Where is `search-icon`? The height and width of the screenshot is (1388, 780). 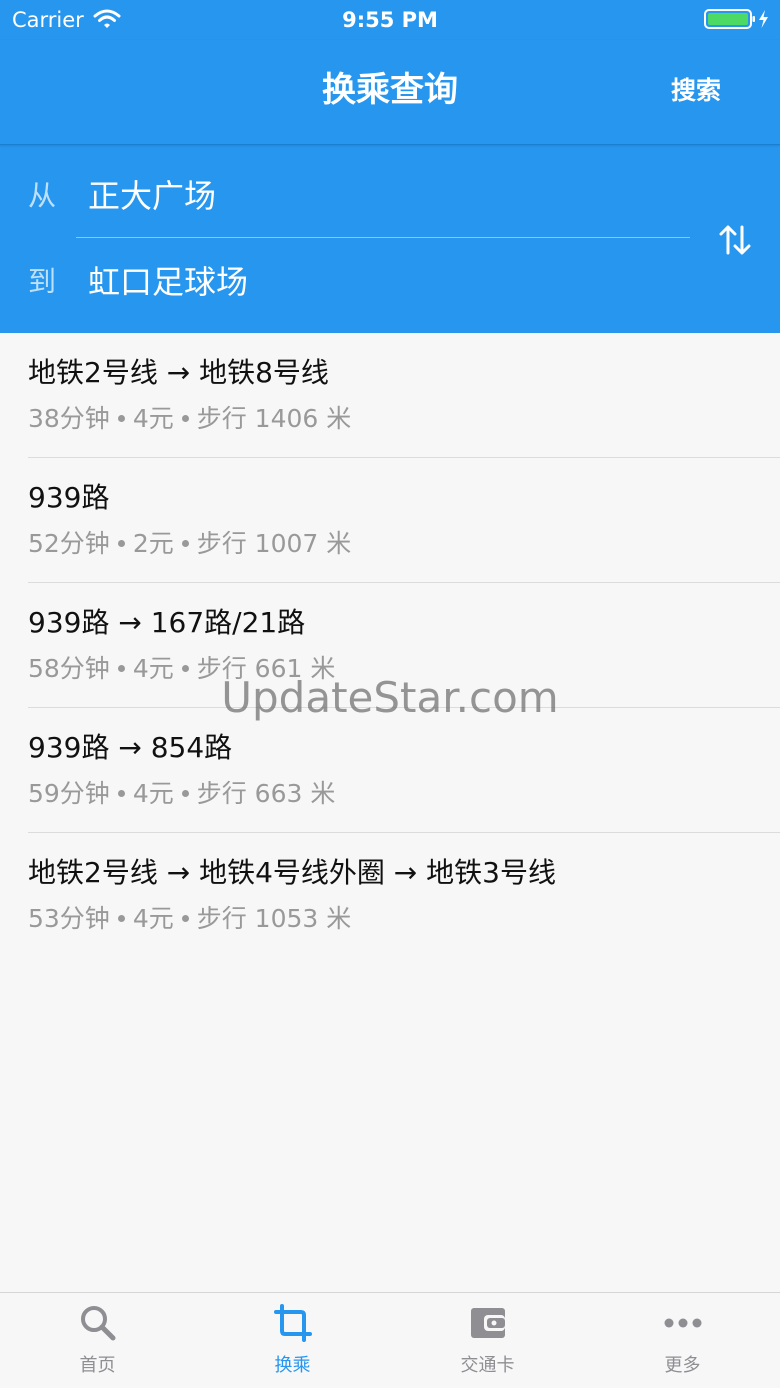 search-icon is located at coordinates (98, 1323).